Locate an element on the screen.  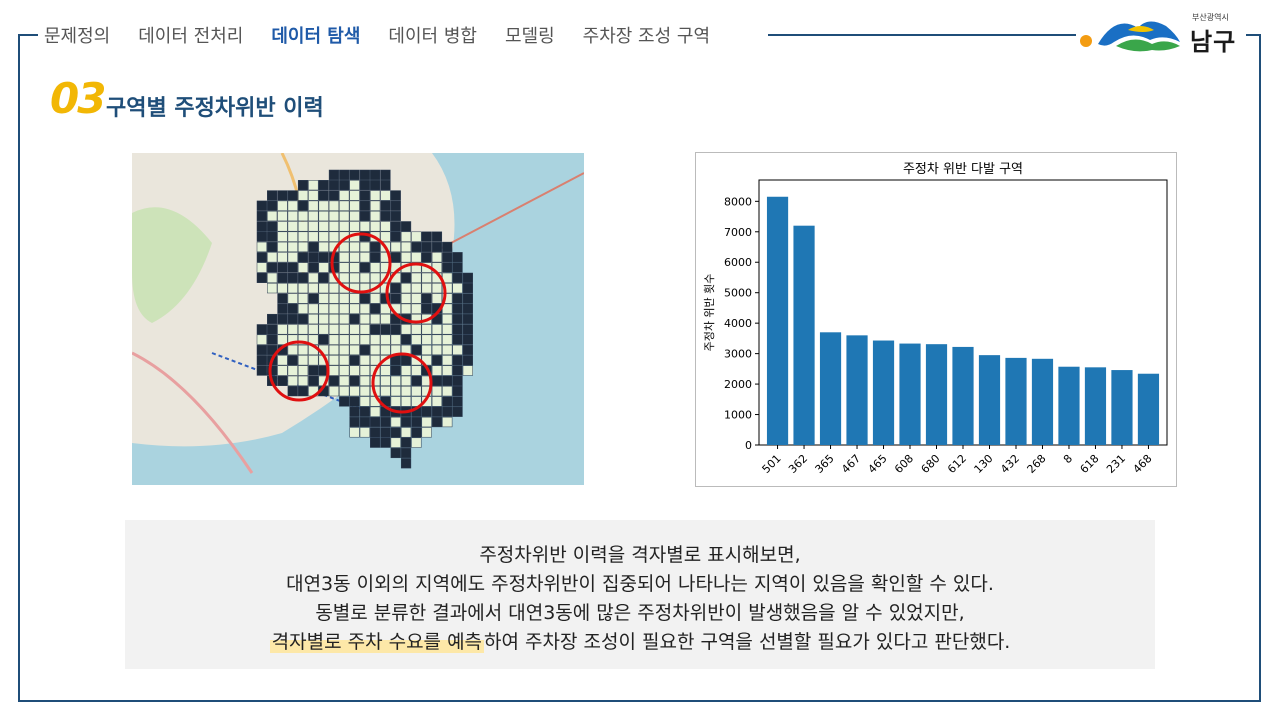
highlighted-phrase: 격자별로 주차 수요를 예측 is located at coordinates (377, 642).